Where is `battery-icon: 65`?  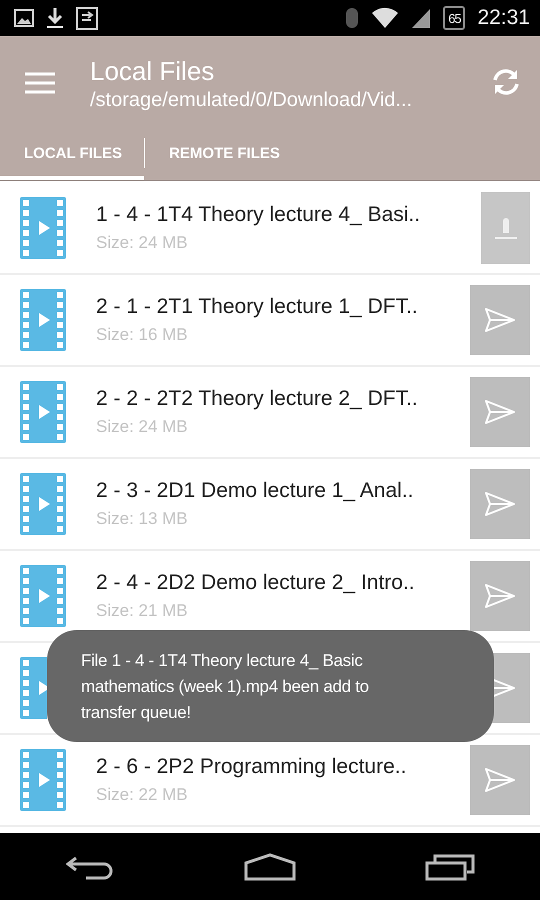 battery-icon: 65 is located at coordinates (454, 18).